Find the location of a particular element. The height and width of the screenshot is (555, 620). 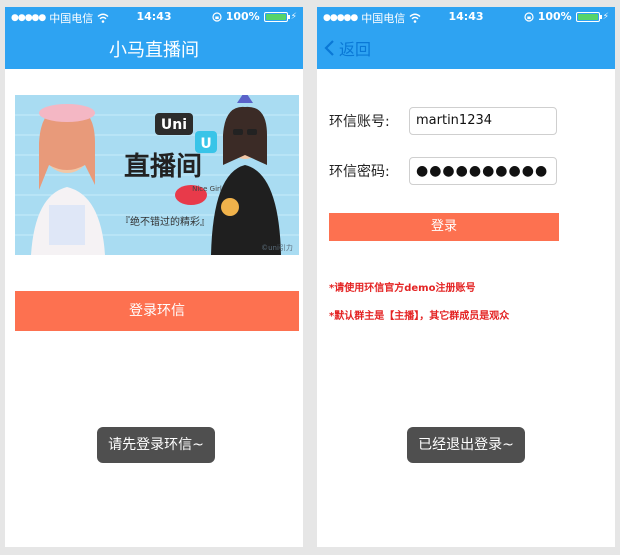

nav-bar: 小马直播间 is located at coordinates (154, 48).